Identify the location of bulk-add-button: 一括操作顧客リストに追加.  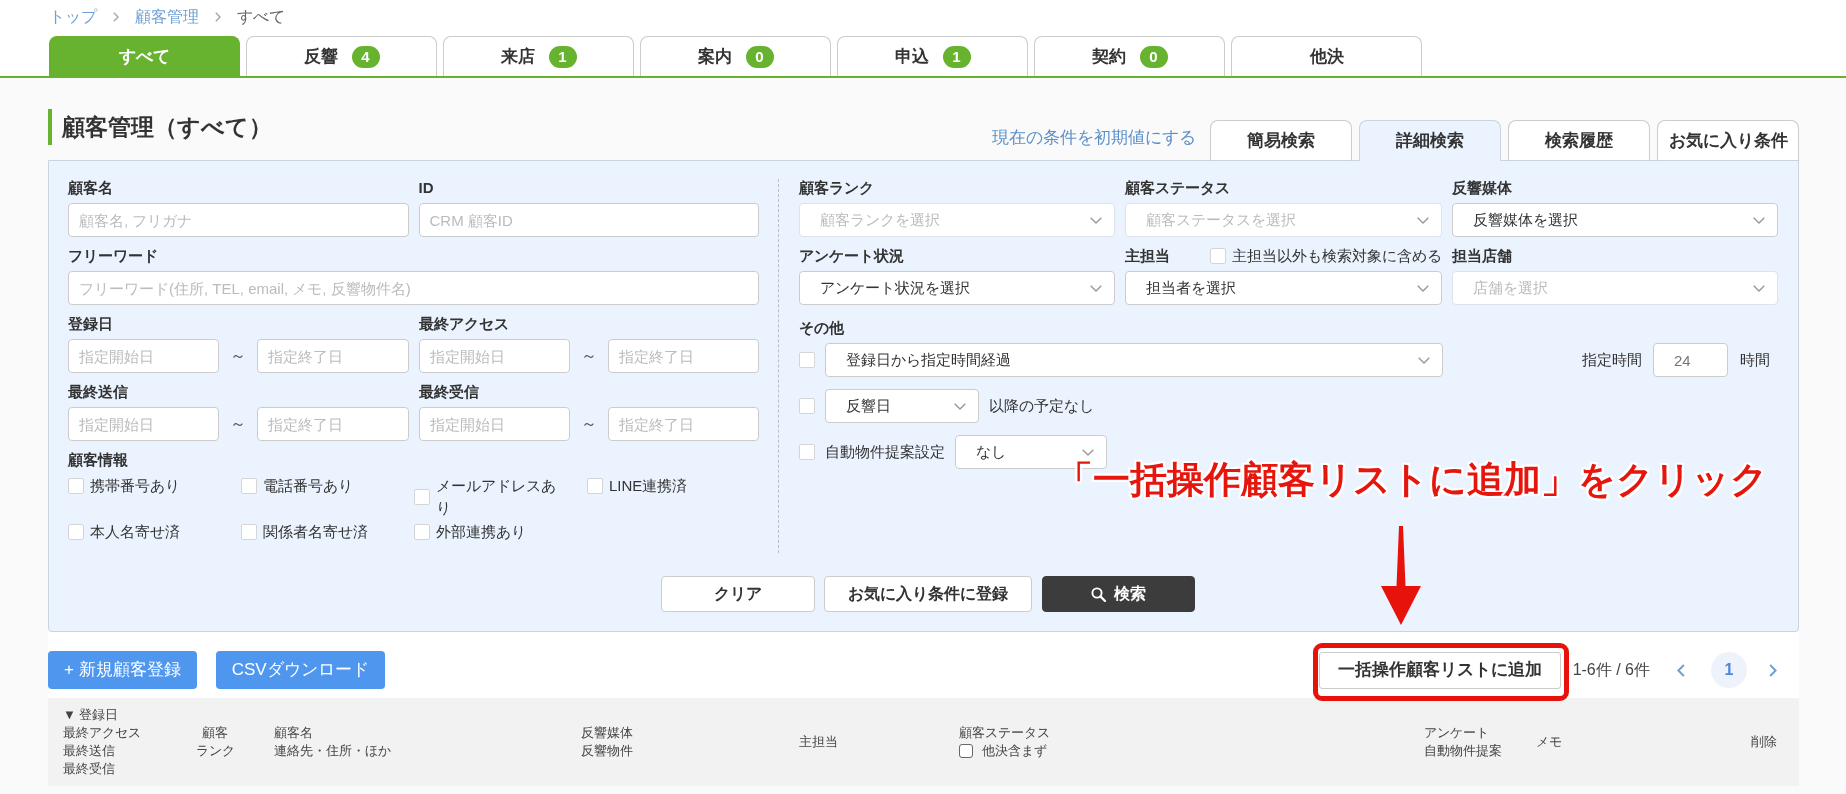
(1439, 670).